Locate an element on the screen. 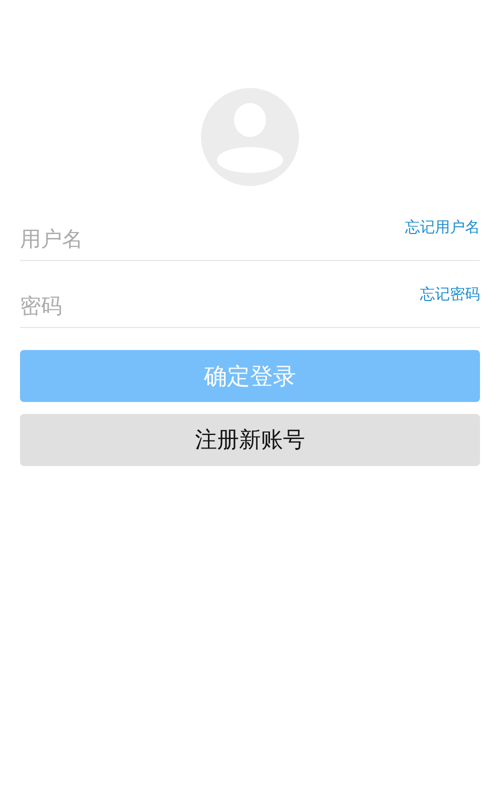 The height and width of the screenshot is (799, 500). forgot-link: 忘记用户名 is located at coordinates (442, 227).